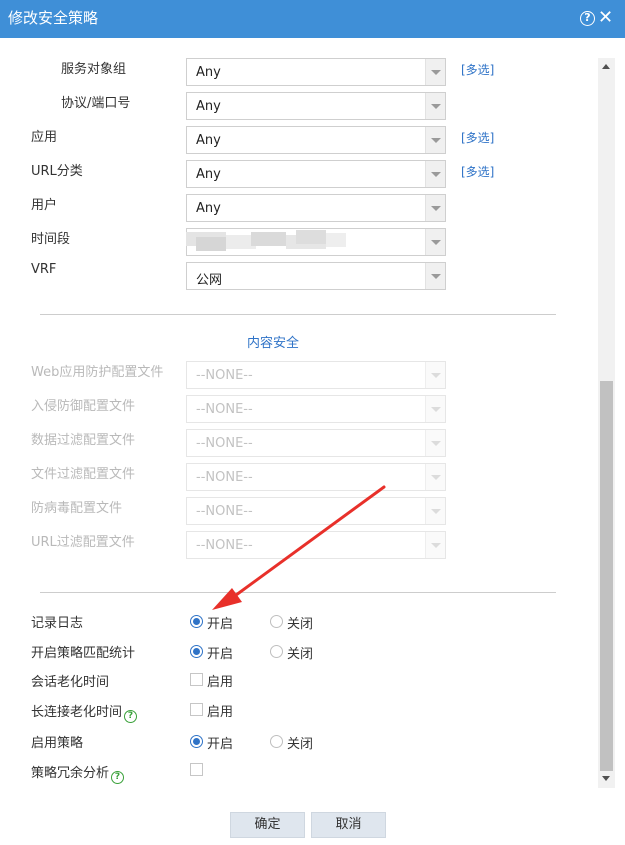  Describe the element at coordinates (299, 547) in the screenshot. I see `annotation-arrow` at that location.